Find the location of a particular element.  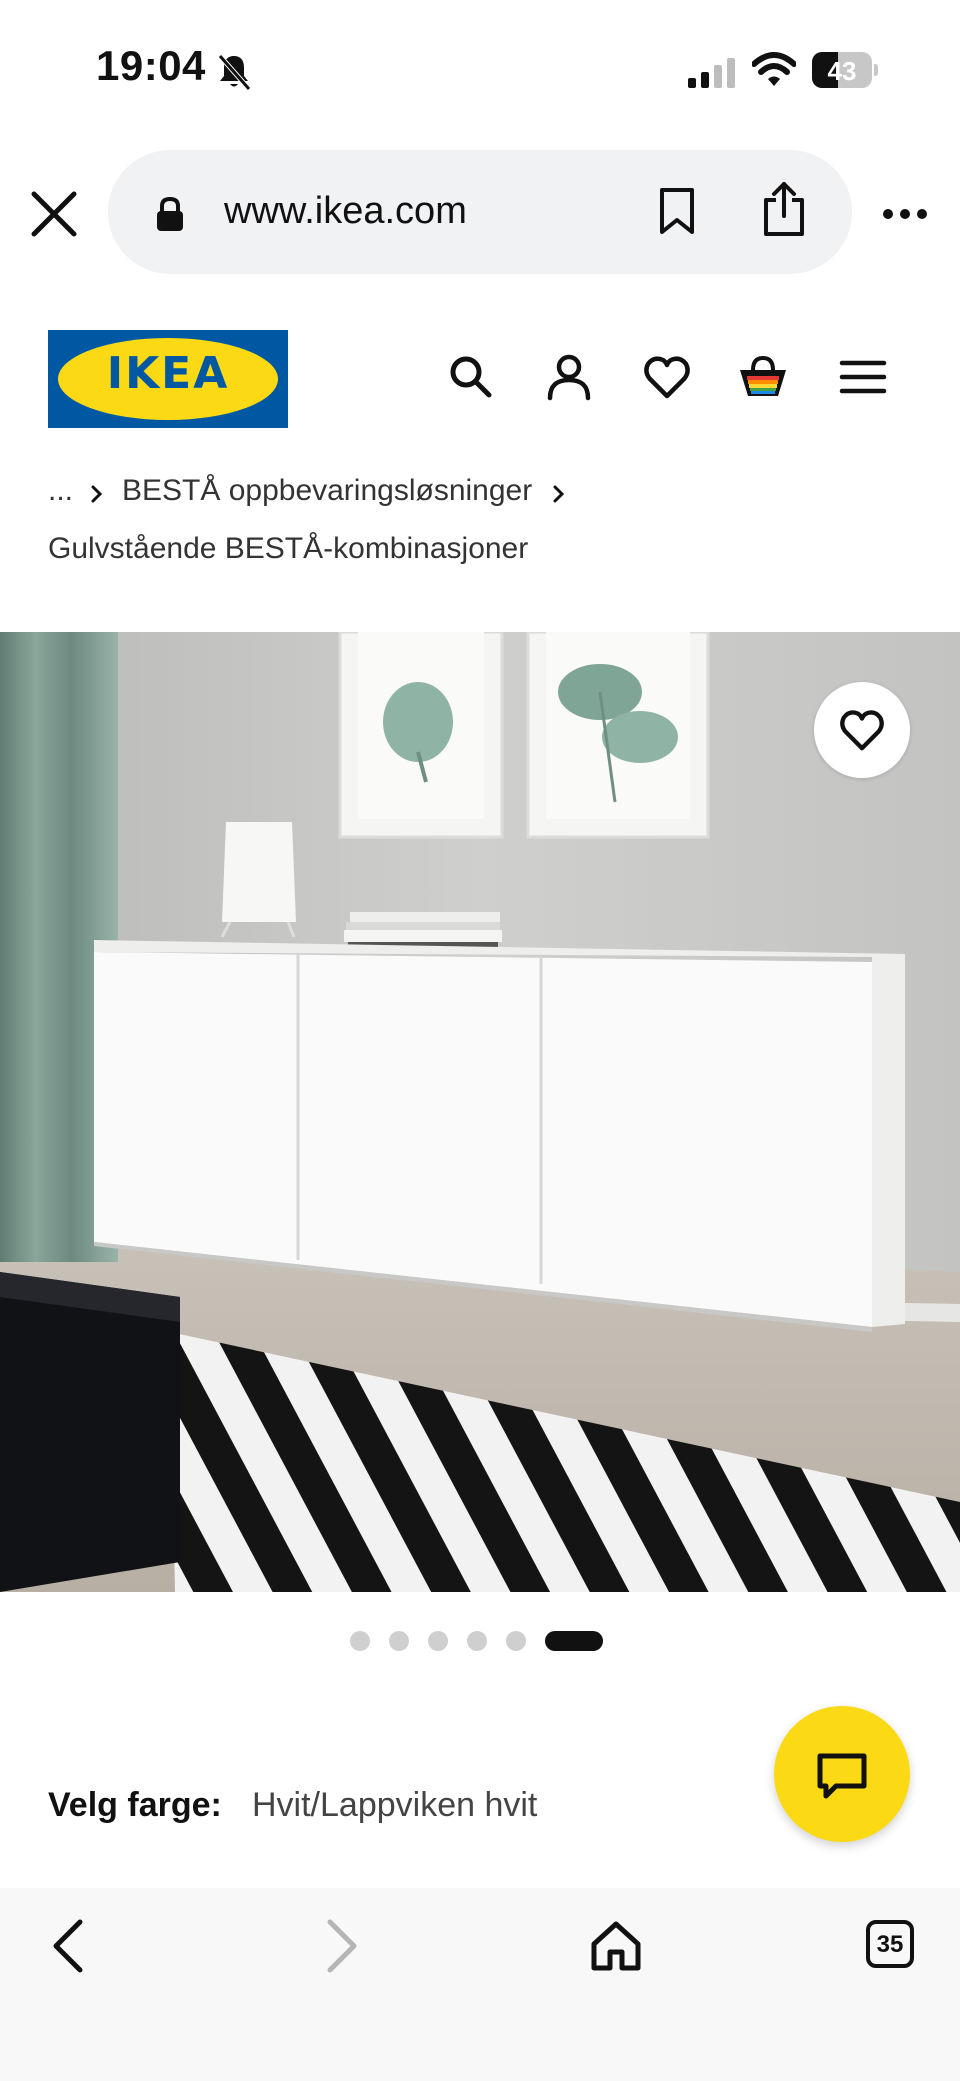

more-options-icon is located at coordinates (905, 214).